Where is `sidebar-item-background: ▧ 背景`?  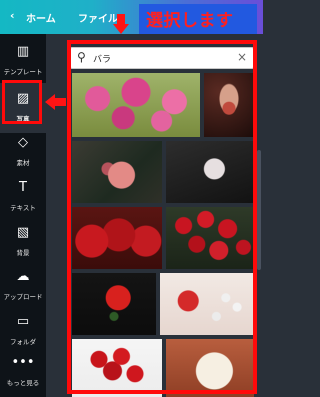
sidebar-item-background: ▧ 背景 is located at coordinates (23, 242).